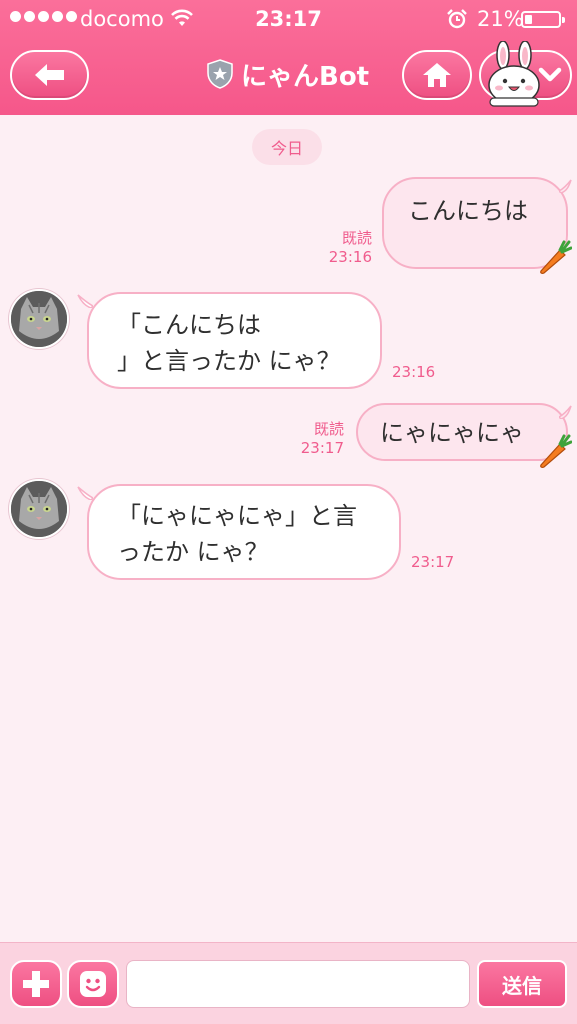  Describe the element at coordinates (237, 534) in the screenshot. I see `message-text: 「にゃにゃにゃ」と言 ったか にゃ？` at that location.